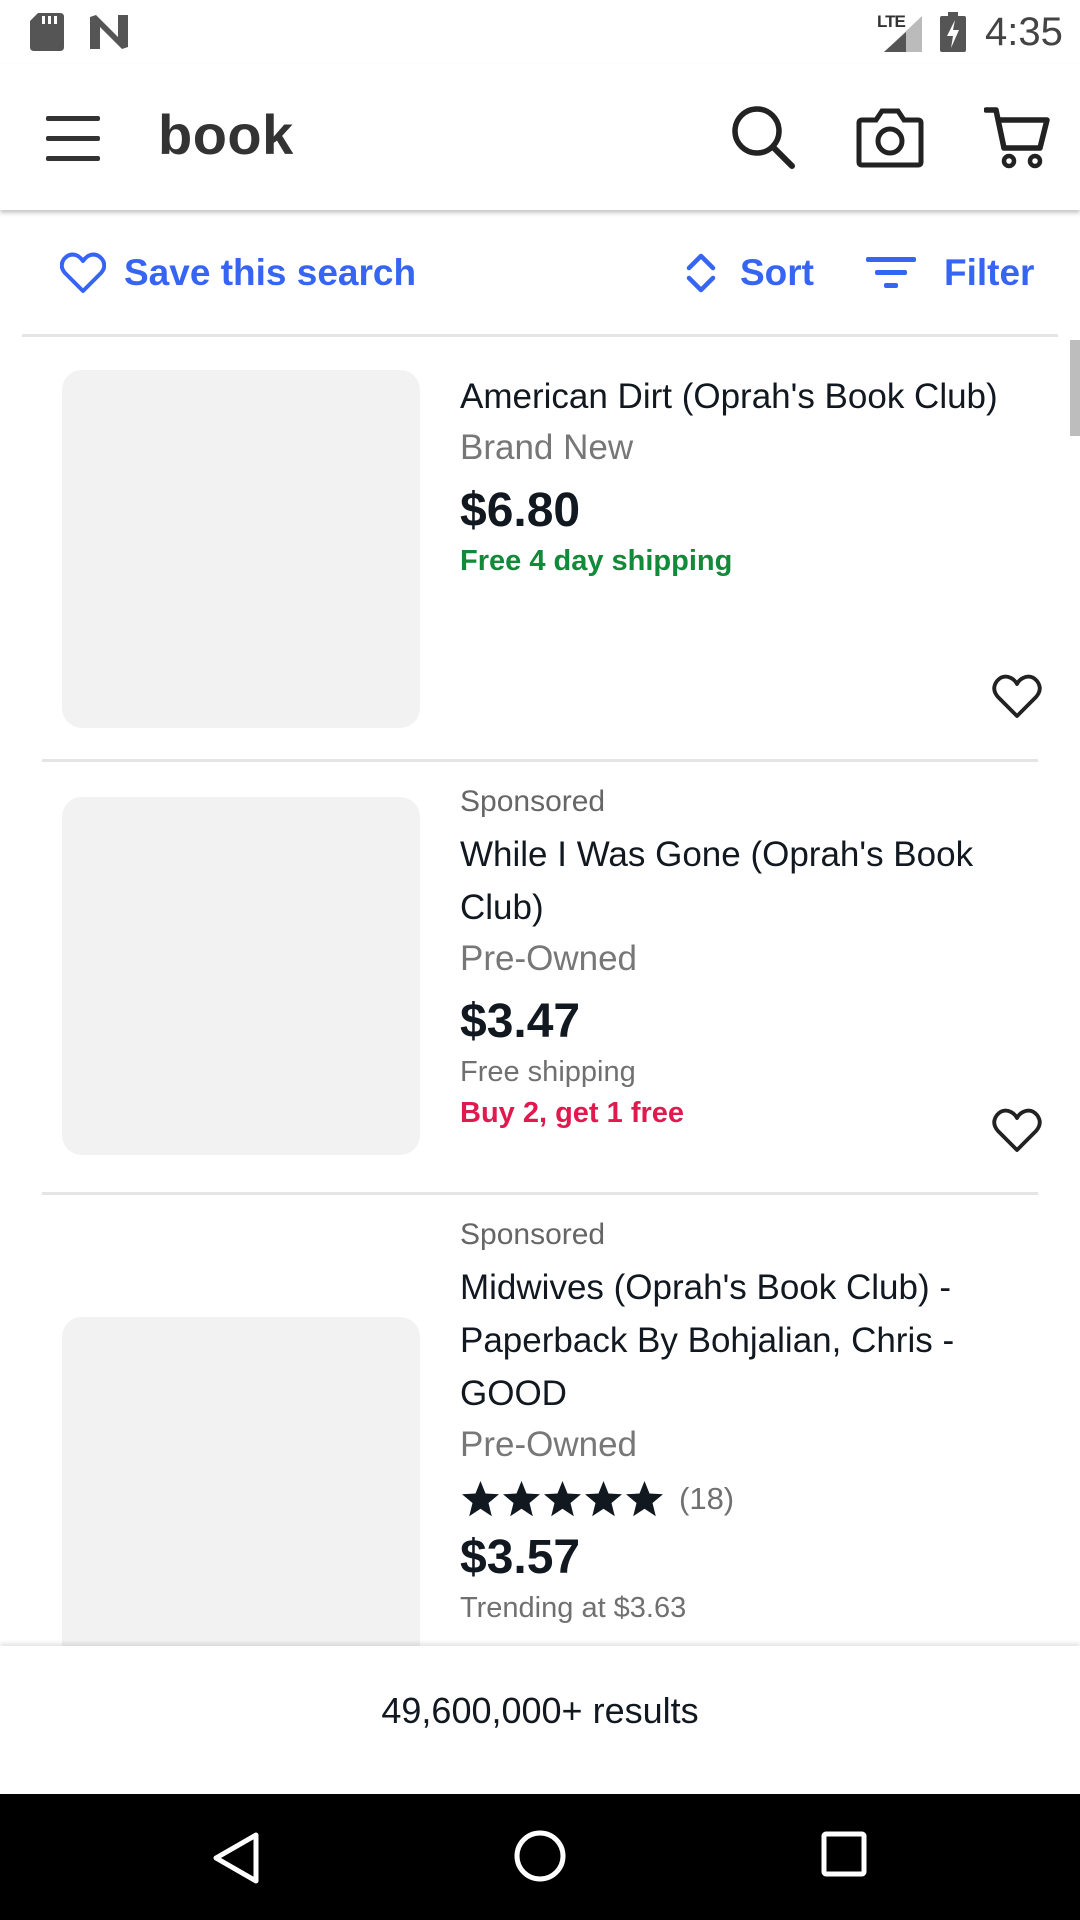 This screenshot has height=1920, width=1080. I want to click on signal-icon, so click(903, 34).